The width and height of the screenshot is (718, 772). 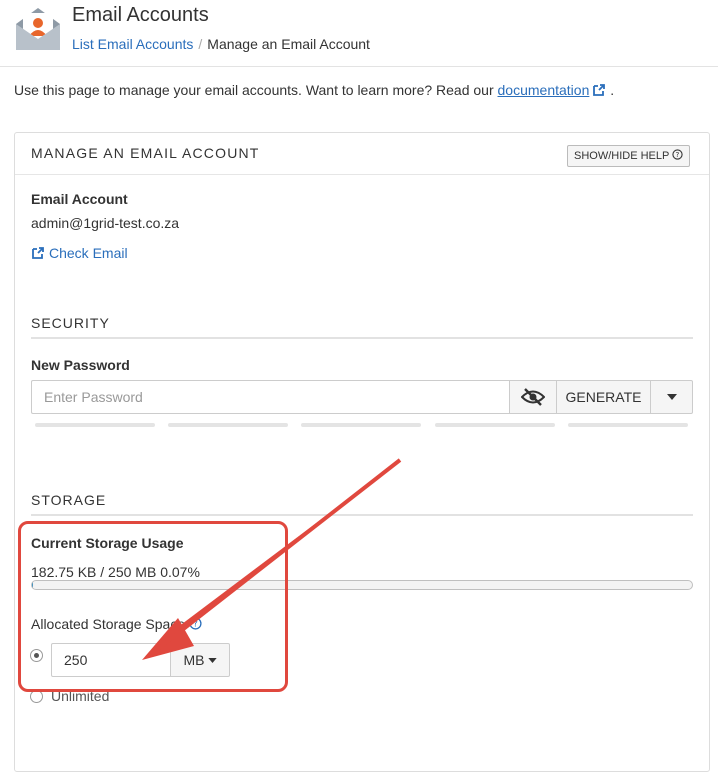 I want to click on help-icon: ?, so click(x=677, y=154).